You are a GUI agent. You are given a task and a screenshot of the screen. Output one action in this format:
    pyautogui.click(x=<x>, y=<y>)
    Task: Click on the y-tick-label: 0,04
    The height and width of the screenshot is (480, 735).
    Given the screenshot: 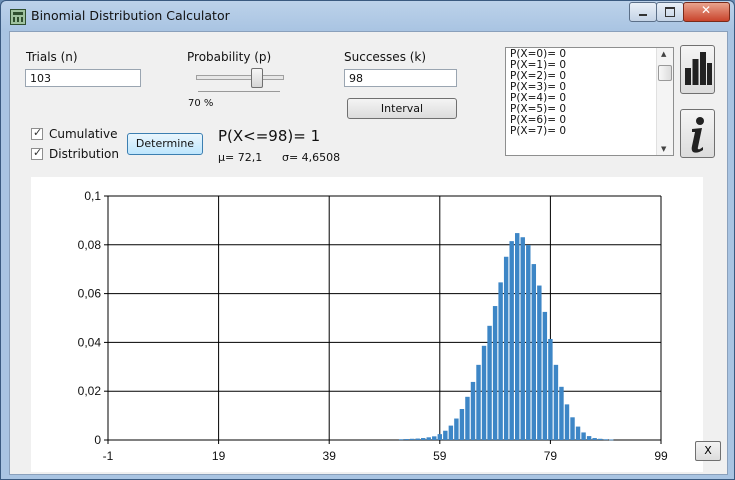 What is the action you would take?
    pyautogui.click(x=90, y=342)
    